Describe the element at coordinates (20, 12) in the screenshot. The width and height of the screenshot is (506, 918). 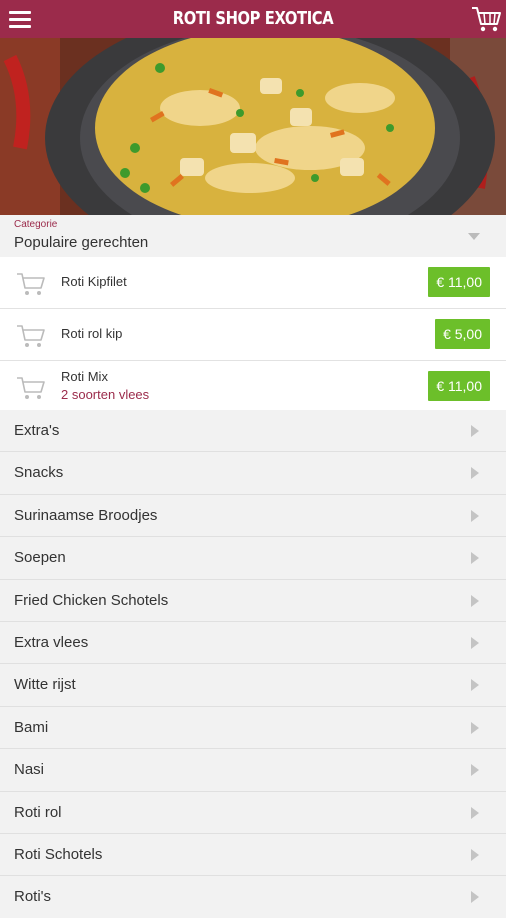
I see `hamburger-icon` at that location.